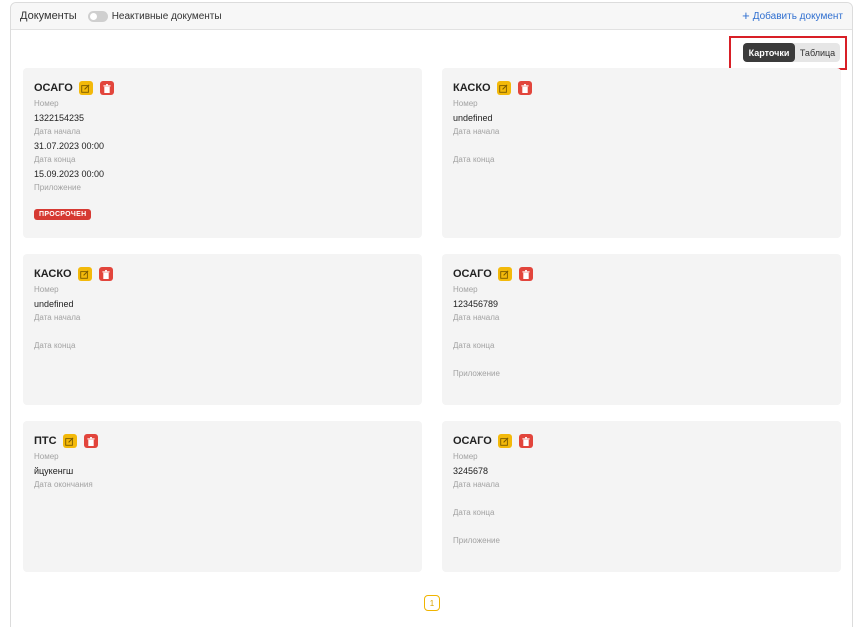  I want to click on view-switch: Карточки Таблица, so click(791, 52).